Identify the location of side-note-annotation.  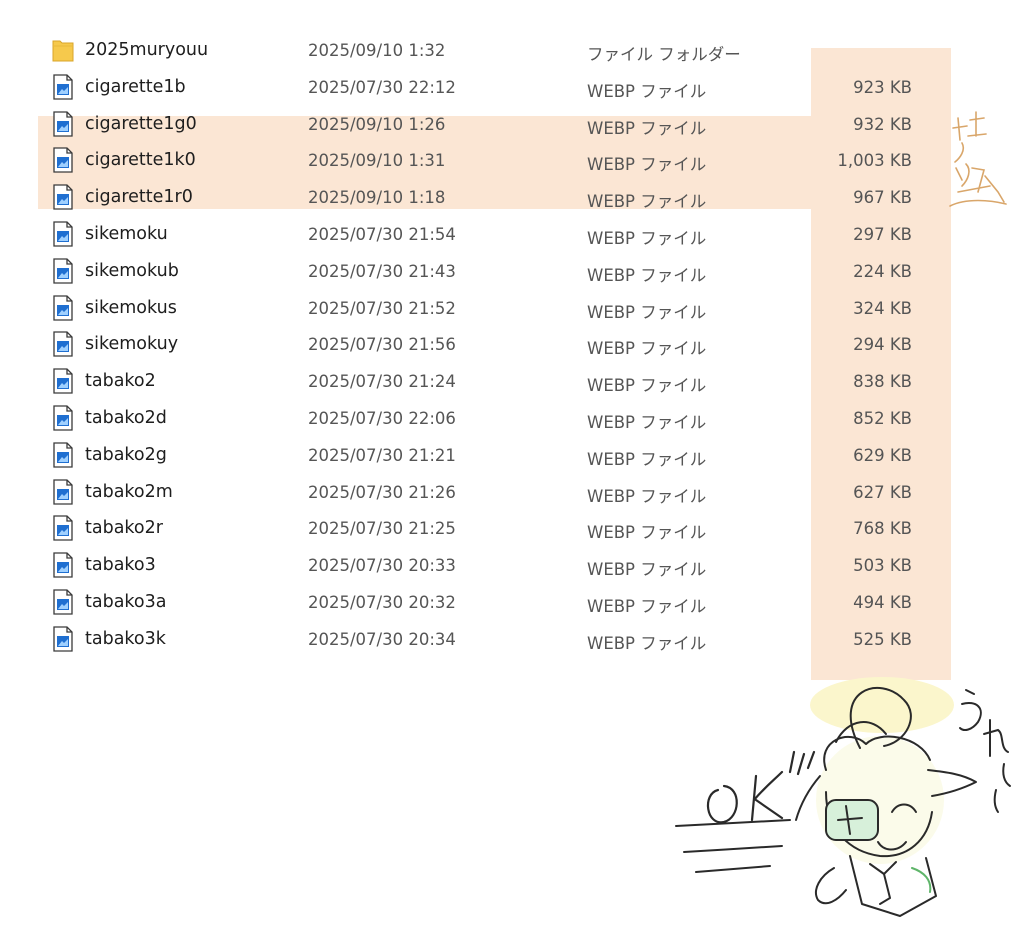
(978, 159).